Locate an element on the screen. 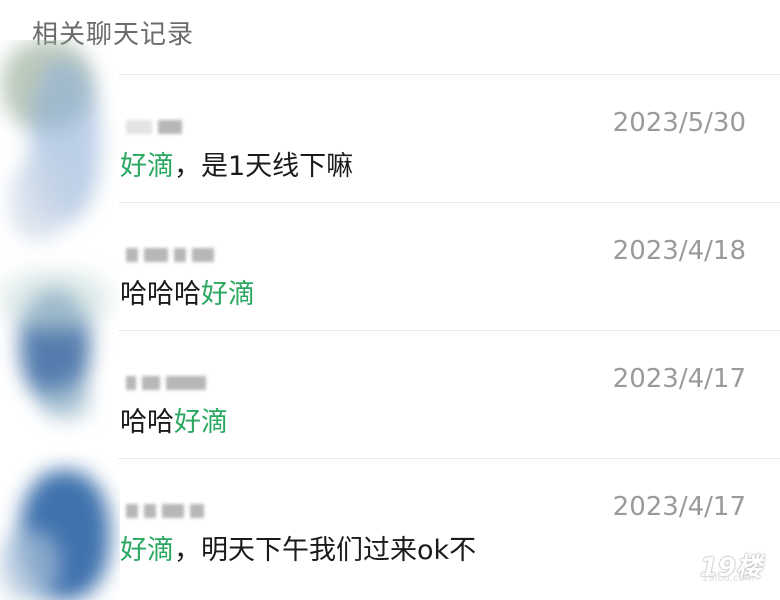 The height and width of the screenshot is (600, 780). message-text: 哈哈 is located at coordinates (147, 422).